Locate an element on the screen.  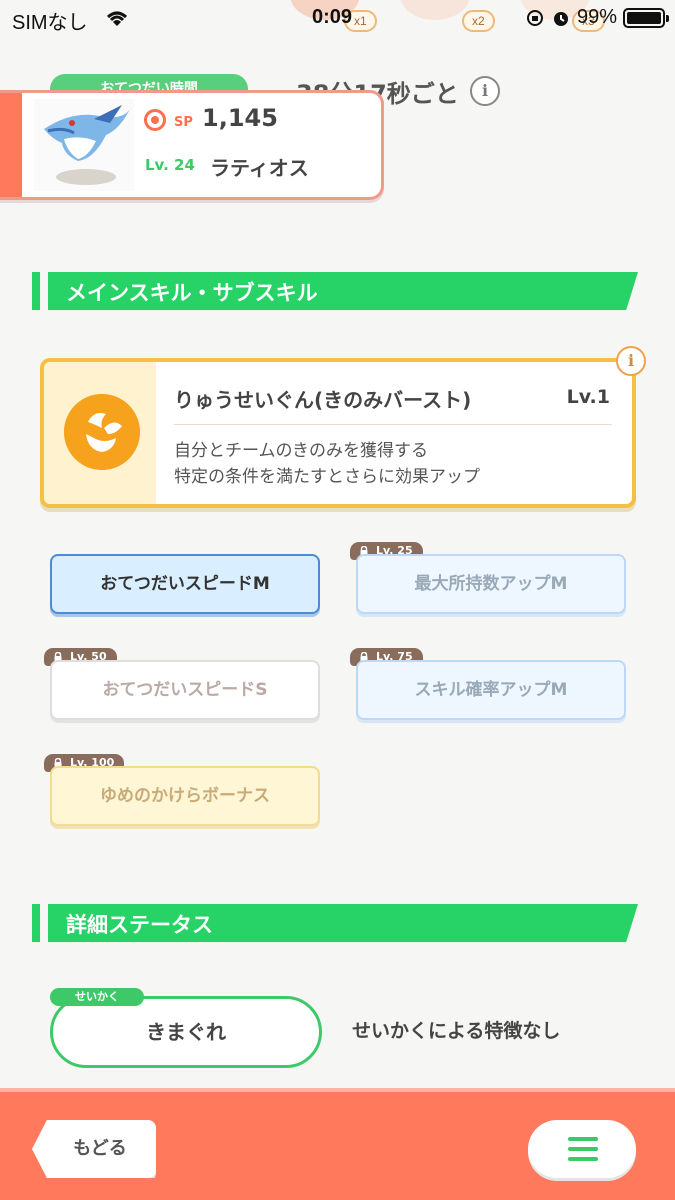
nature-description: せいかくによる特徴なし is located at coordinates (456, 1031).